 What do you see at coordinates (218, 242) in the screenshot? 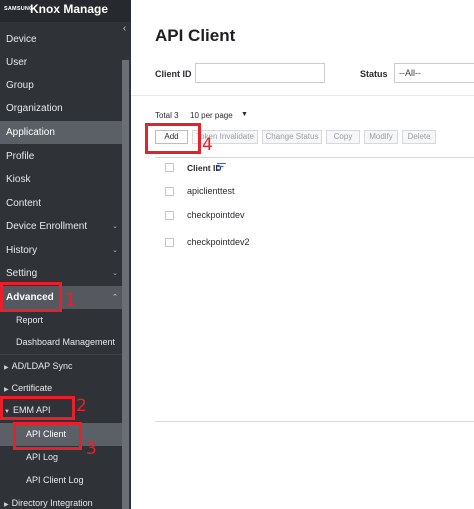
I see `client-id-cell: checkpointdev2` at bounding box center [218, 242].